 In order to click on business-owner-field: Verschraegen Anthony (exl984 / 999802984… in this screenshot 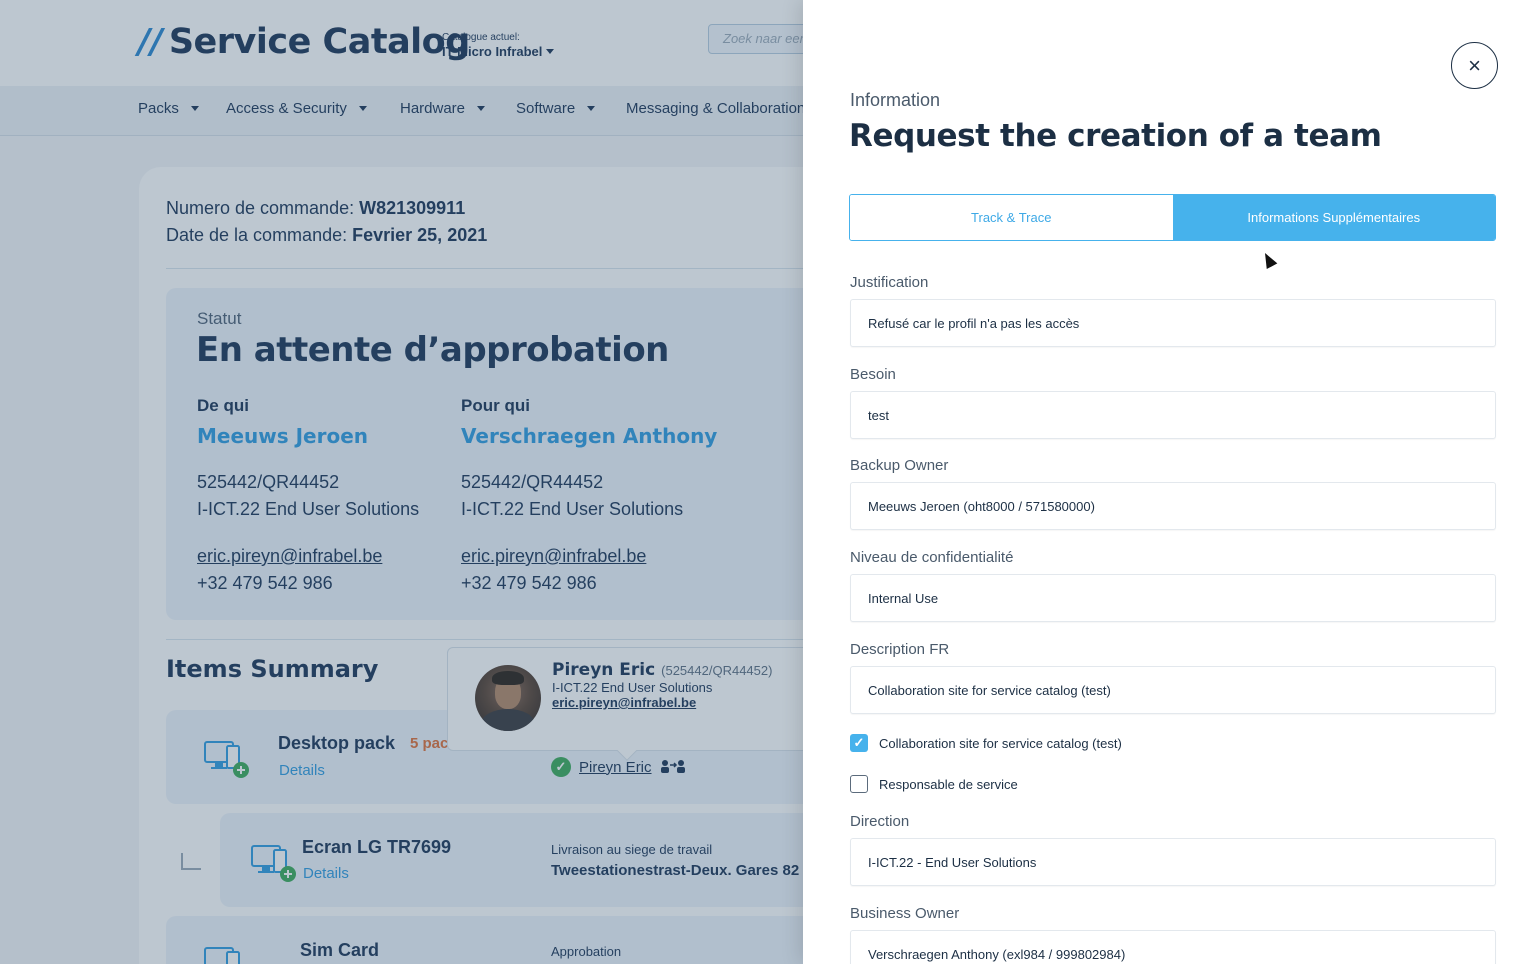, I will do `click(1173, 947)`.